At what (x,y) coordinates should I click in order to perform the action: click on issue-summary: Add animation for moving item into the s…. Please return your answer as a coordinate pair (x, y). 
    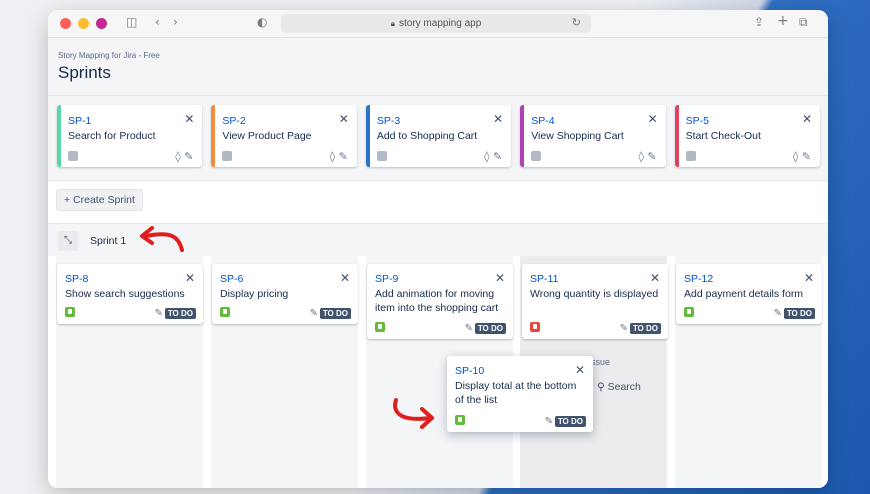
    Looking at the image, I should click on (437, 301).